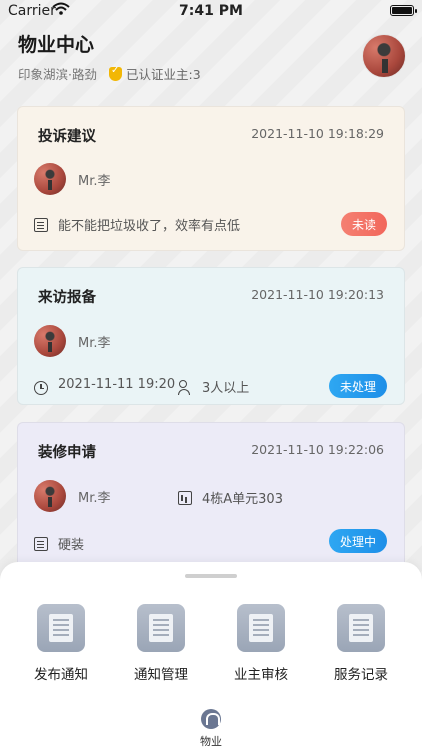 The width and height of the screenshot is (422, 750). Describe the element at coordinates (211, 719) in the screenshot. I see `property-tab-icon` at that location.